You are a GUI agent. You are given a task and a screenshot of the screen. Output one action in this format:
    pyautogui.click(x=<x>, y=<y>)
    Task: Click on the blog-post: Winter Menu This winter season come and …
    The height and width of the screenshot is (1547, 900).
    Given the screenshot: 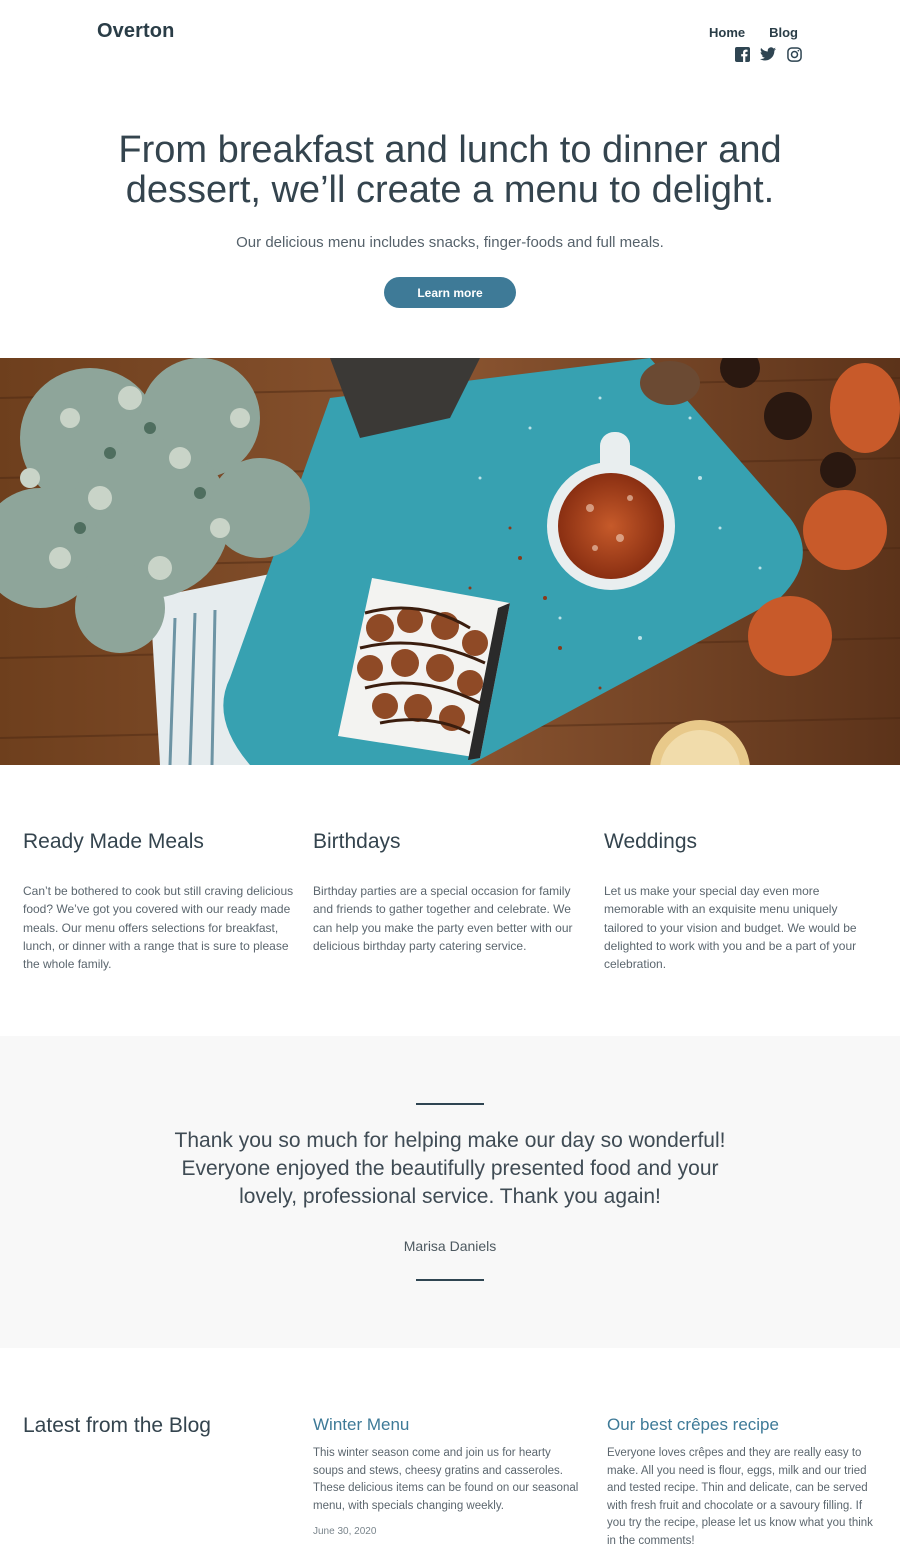 What is the action you would take?
    pyautogui.click(x=448, y=1478)
    